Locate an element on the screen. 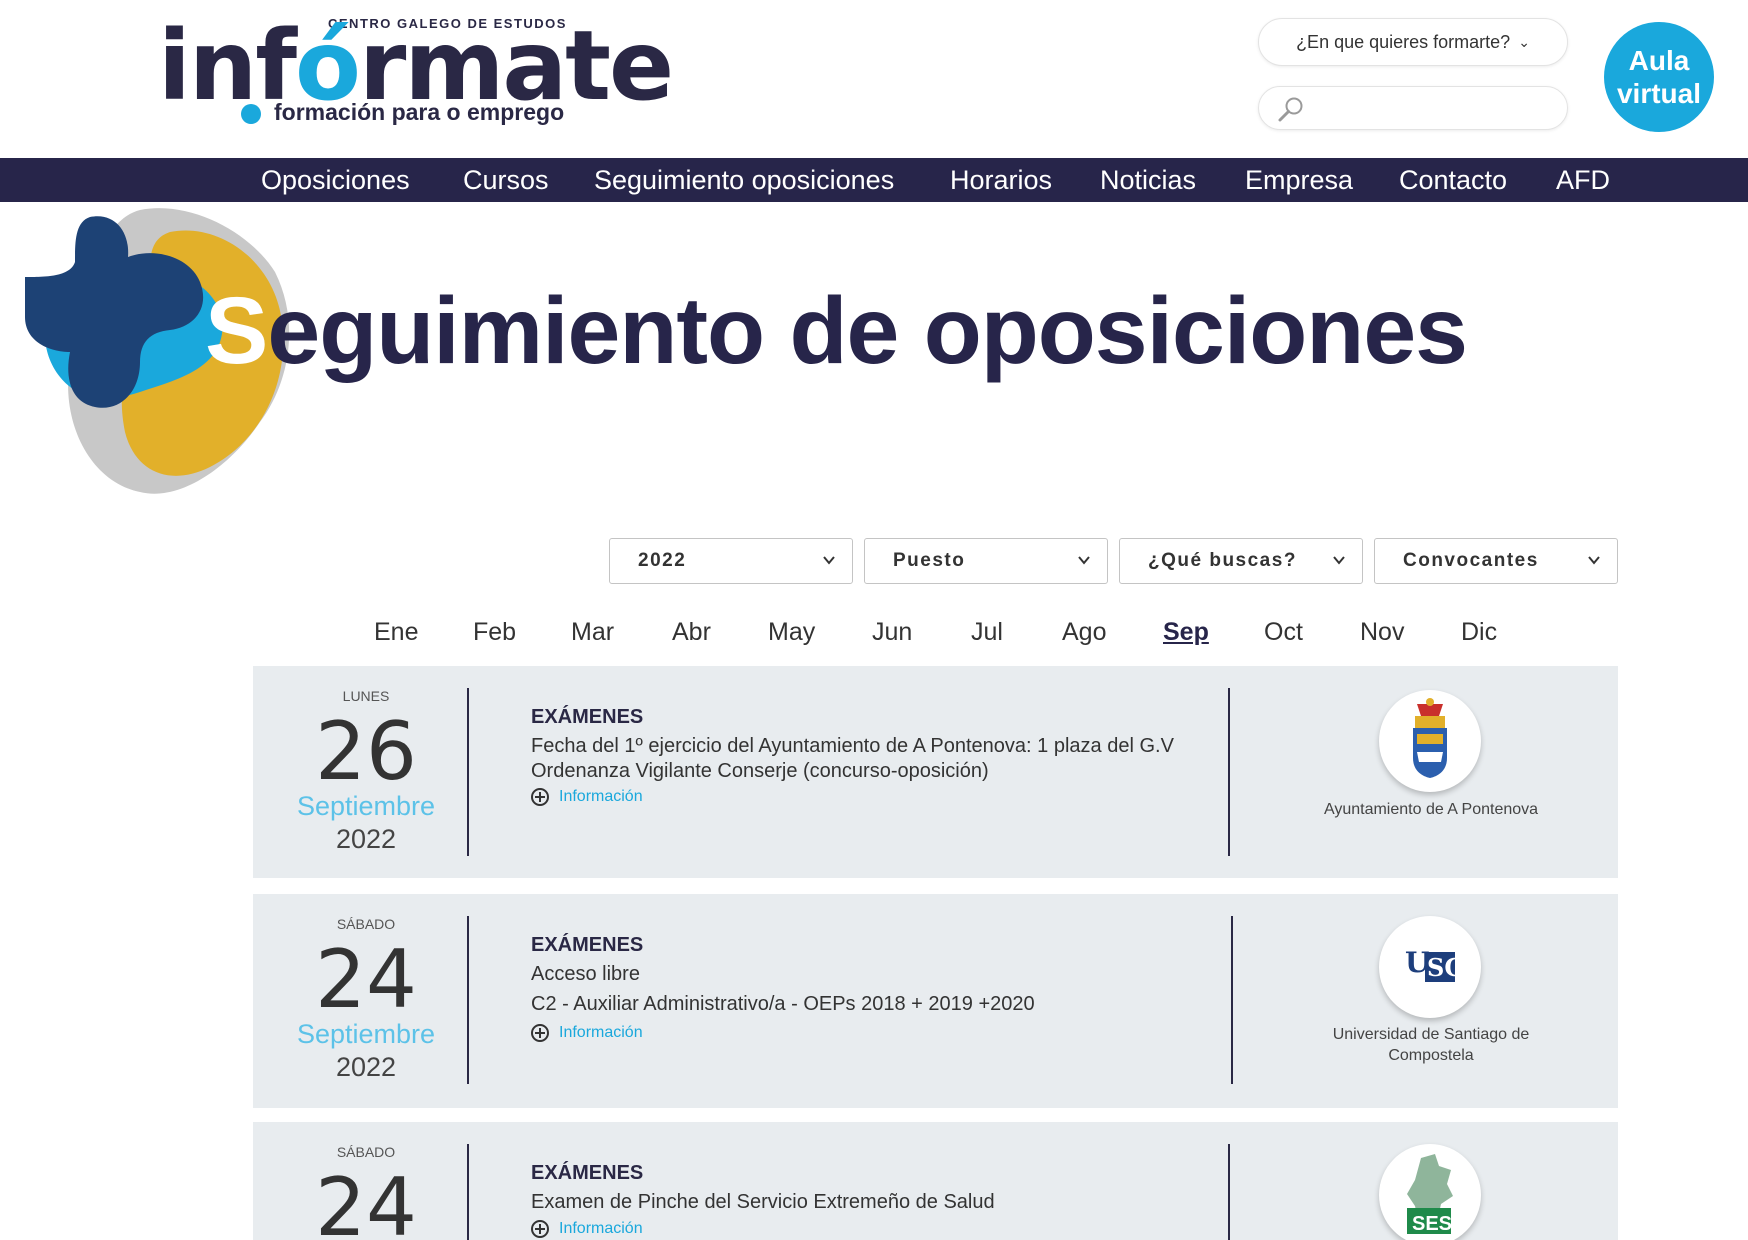 The width and height of the screenshot is (1748, 1240). event-description-line1: Acceso libre is located at coordinates (585, 974).